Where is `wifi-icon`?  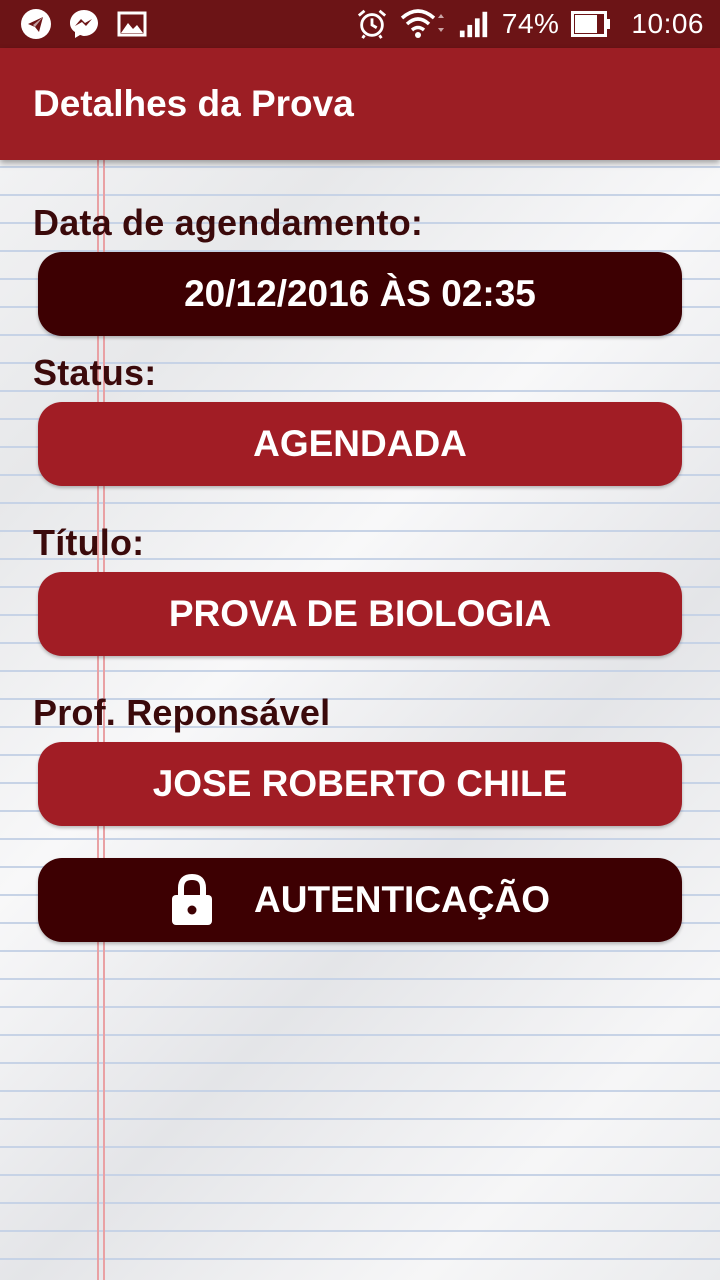 wifi-icon is located at coordinates (423, 24).